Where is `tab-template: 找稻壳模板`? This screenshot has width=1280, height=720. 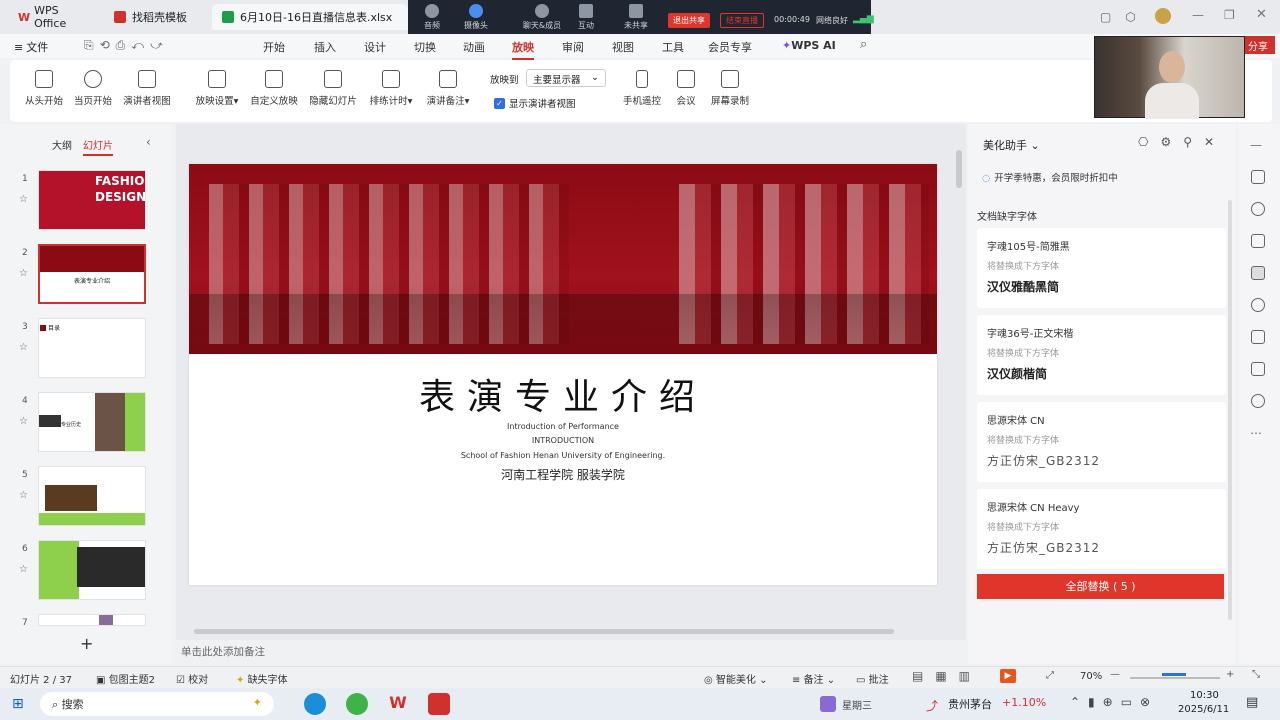 tab-template: 找稻壳模板 is located at coordinates (156, 17).